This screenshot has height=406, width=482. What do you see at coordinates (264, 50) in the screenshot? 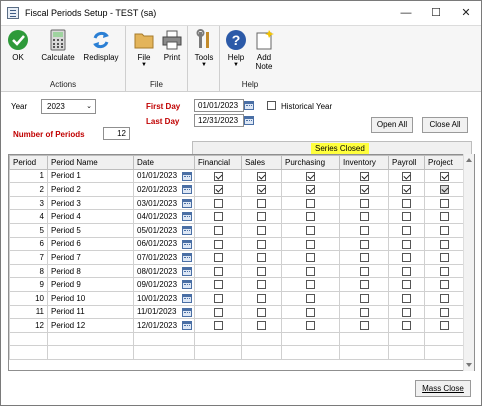
I see `add-note-button: Add Note` at bounding box center [264, 50].